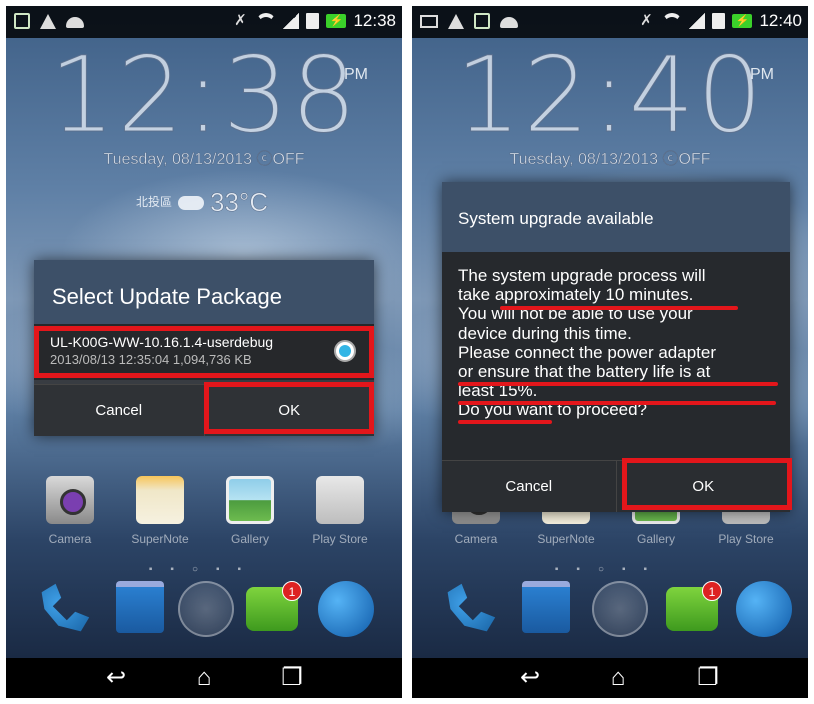 This screenshot has width=814, height=704. Describe the element at coordinates (584, 372) in the screenshot. I see `message-line: or ensure that the battery life is at` at that location.